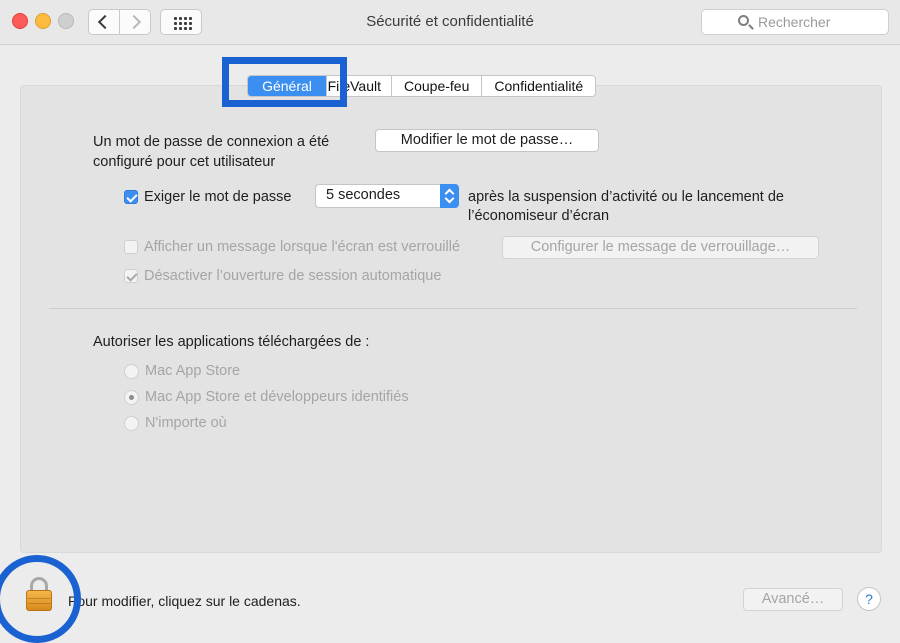 The height and width of the screenshot is (643, 900). I want to click on show-message-checkbox, so click(131, 247).